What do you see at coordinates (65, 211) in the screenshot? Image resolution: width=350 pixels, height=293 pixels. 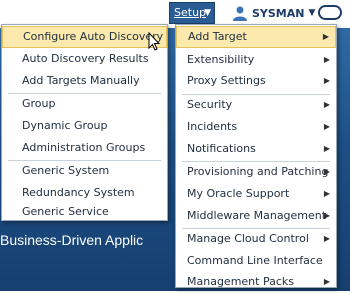 I see `menu-item-label: Generic Service` at bounding box center [65, 211].